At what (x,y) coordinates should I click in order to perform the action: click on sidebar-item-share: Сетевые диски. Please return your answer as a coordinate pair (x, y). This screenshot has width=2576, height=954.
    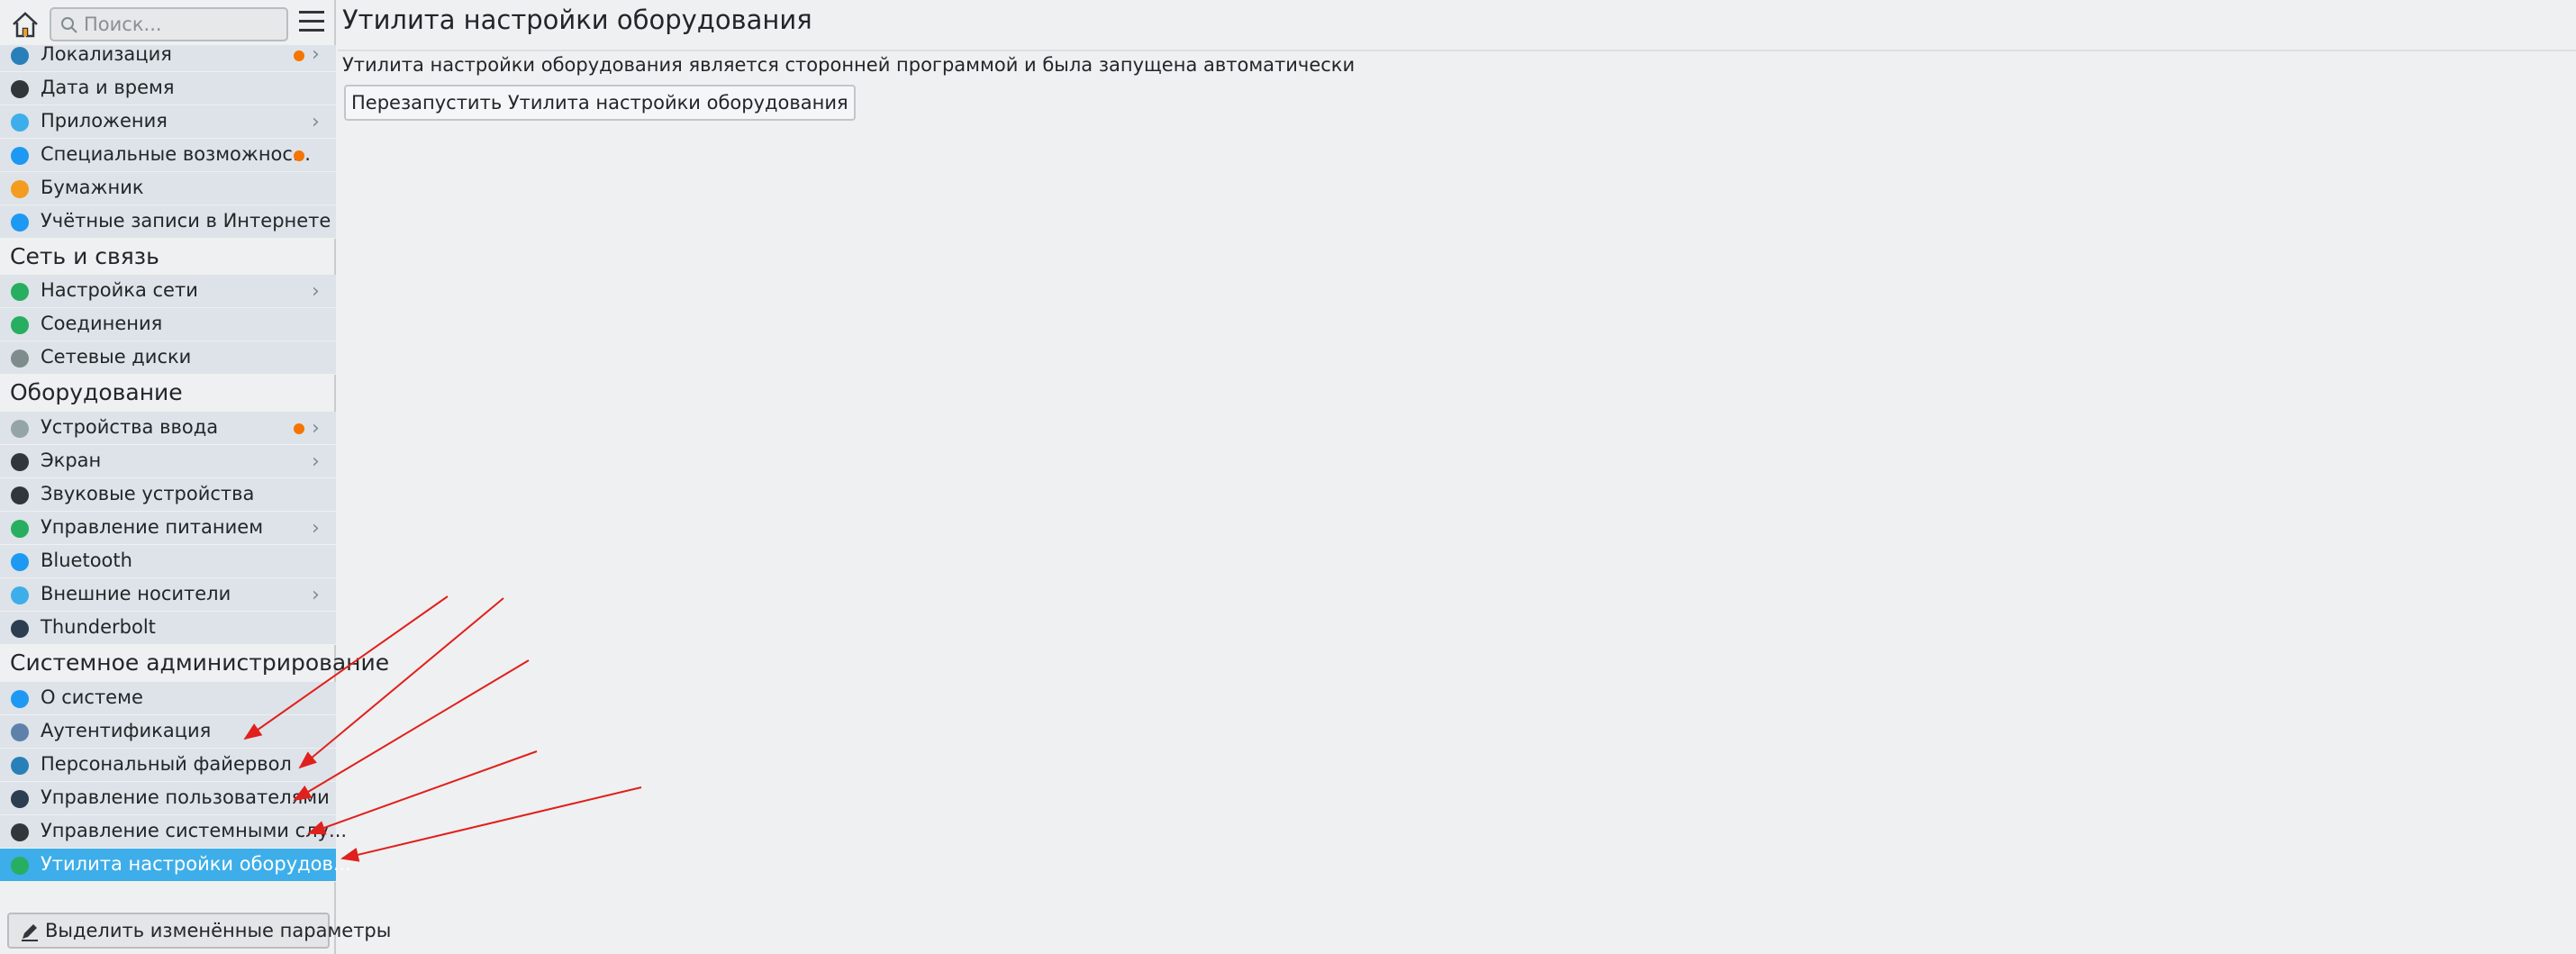
    Looking at the image, I should click on (168, 358).